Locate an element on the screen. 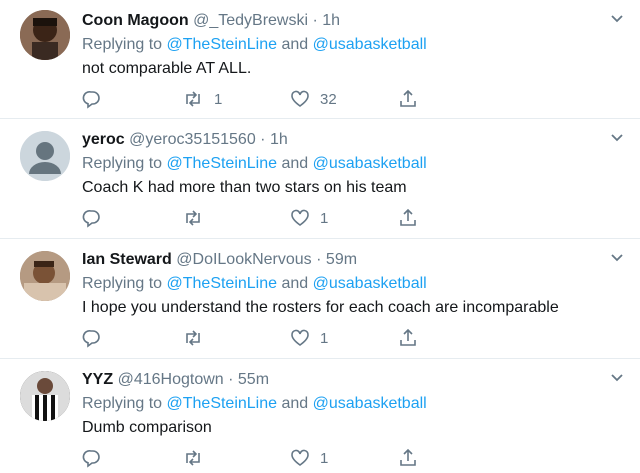  display-name: Coon Magoon is located at coordinates (135, 20).